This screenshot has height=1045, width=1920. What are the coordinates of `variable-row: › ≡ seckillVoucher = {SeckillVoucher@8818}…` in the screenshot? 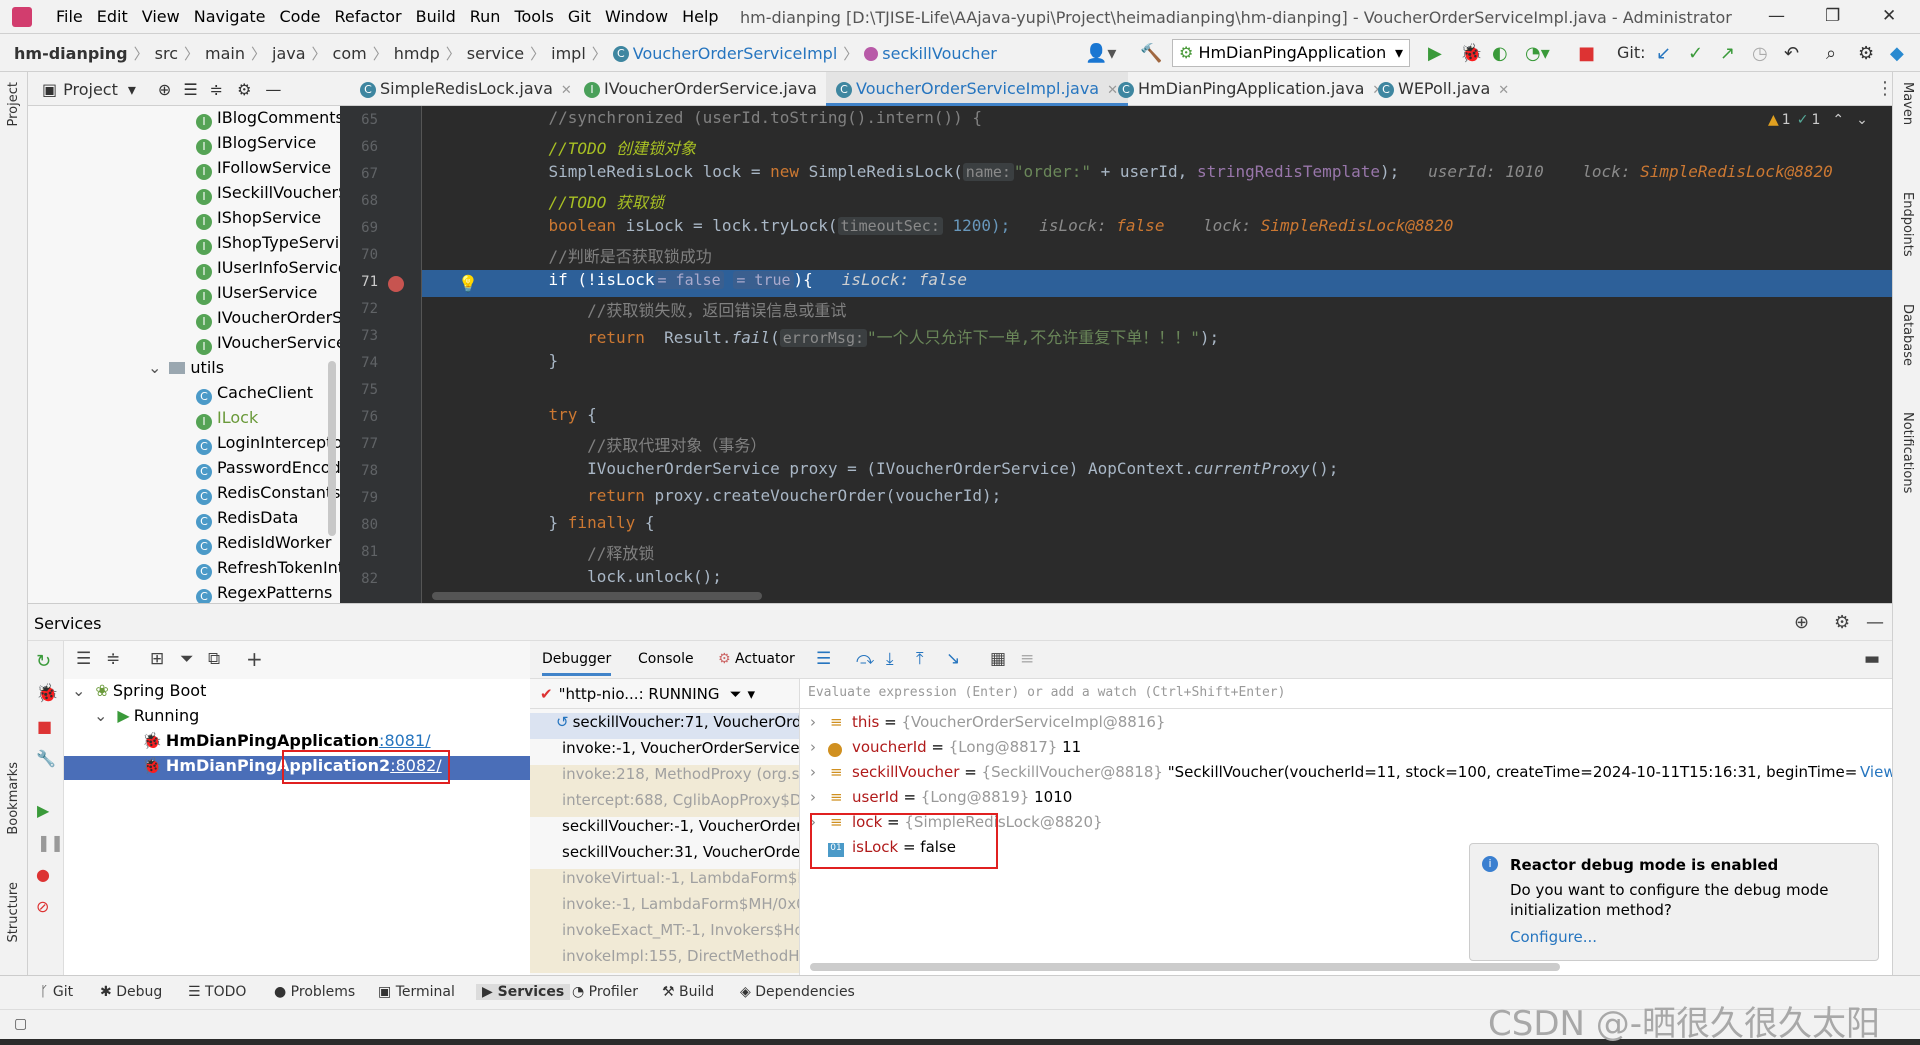 It's located at (1346, 775).